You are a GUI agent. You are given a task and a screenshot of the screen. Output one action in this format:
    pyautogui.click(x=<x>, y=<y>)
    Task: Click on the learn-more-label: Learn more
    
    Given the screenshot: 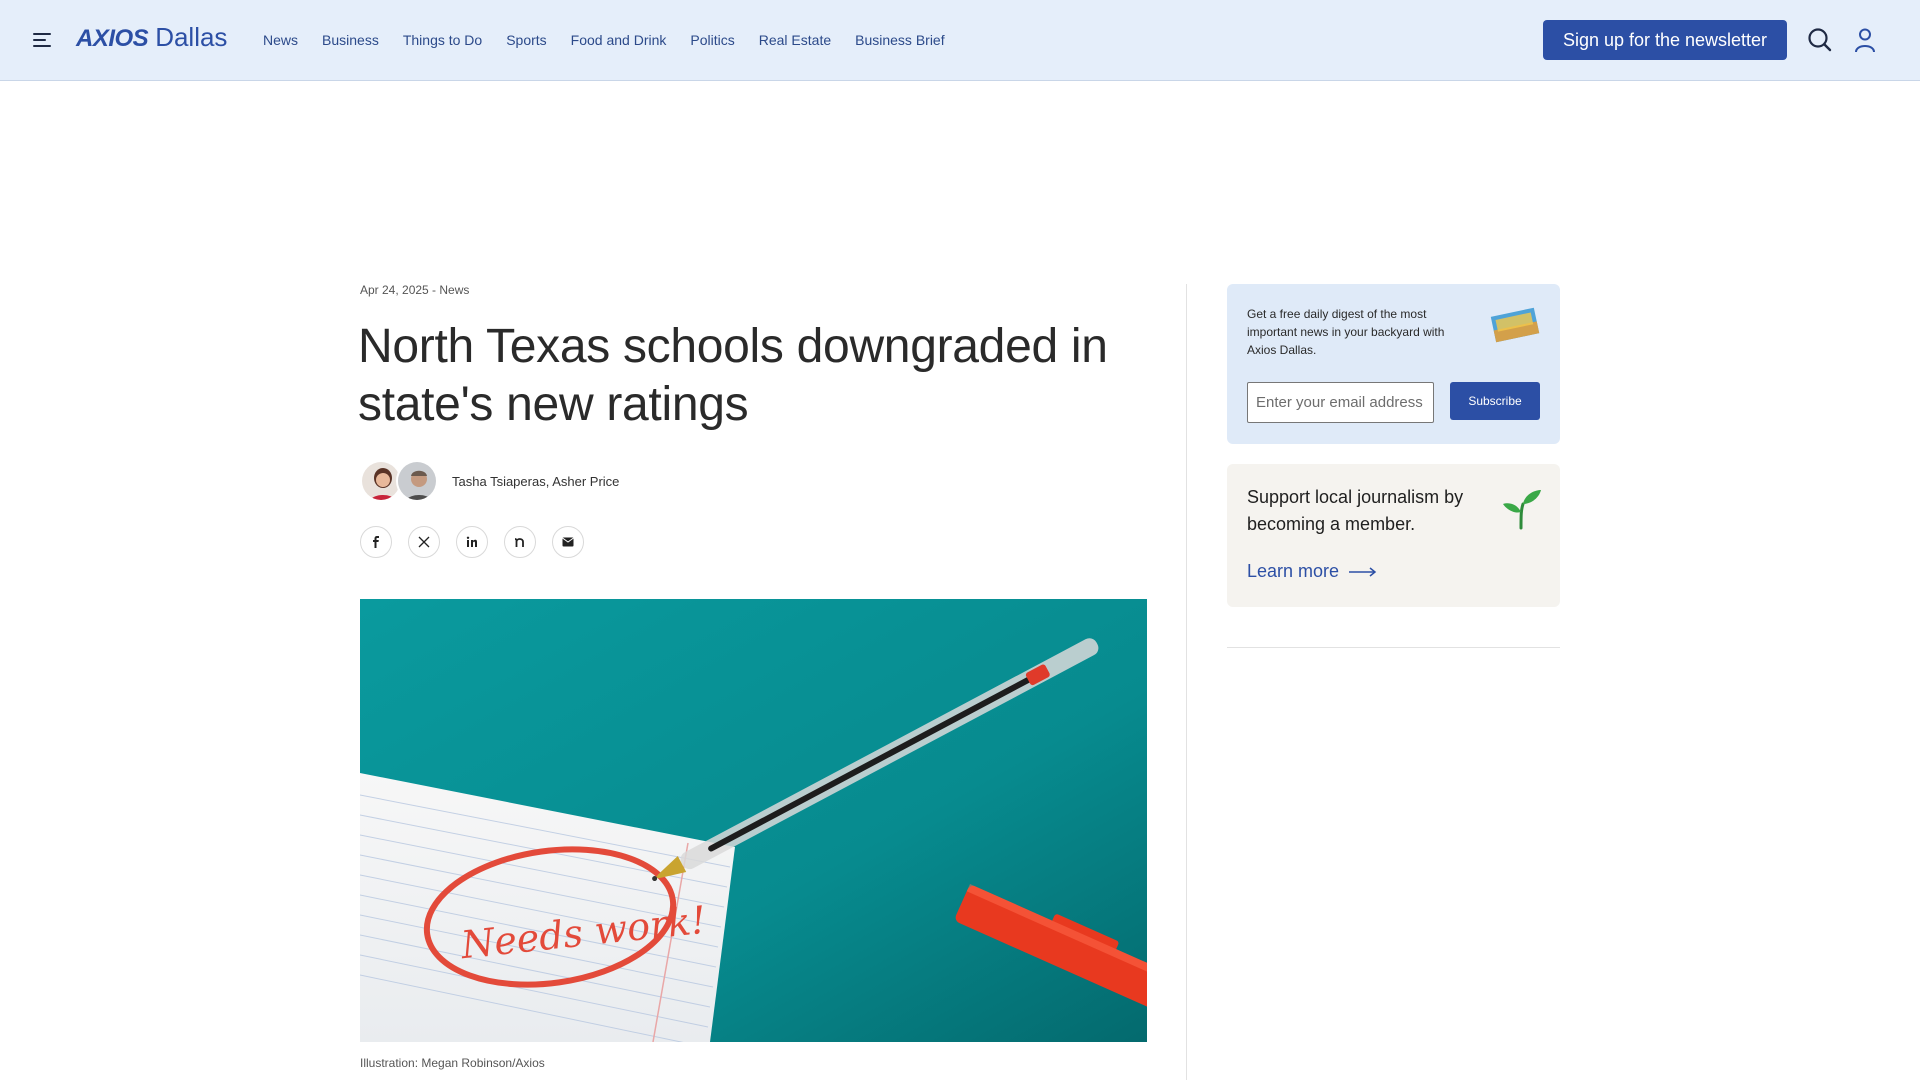 What is the action you would take?
    pyautogui.click(x=1293, y=571)
    